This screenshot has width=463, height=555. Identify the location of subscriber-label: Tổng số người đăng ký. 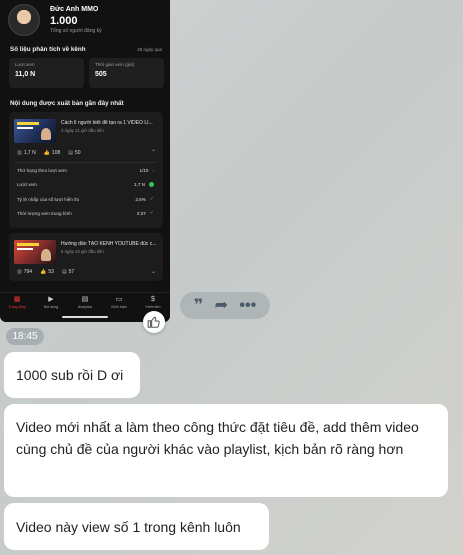
(76, 31).